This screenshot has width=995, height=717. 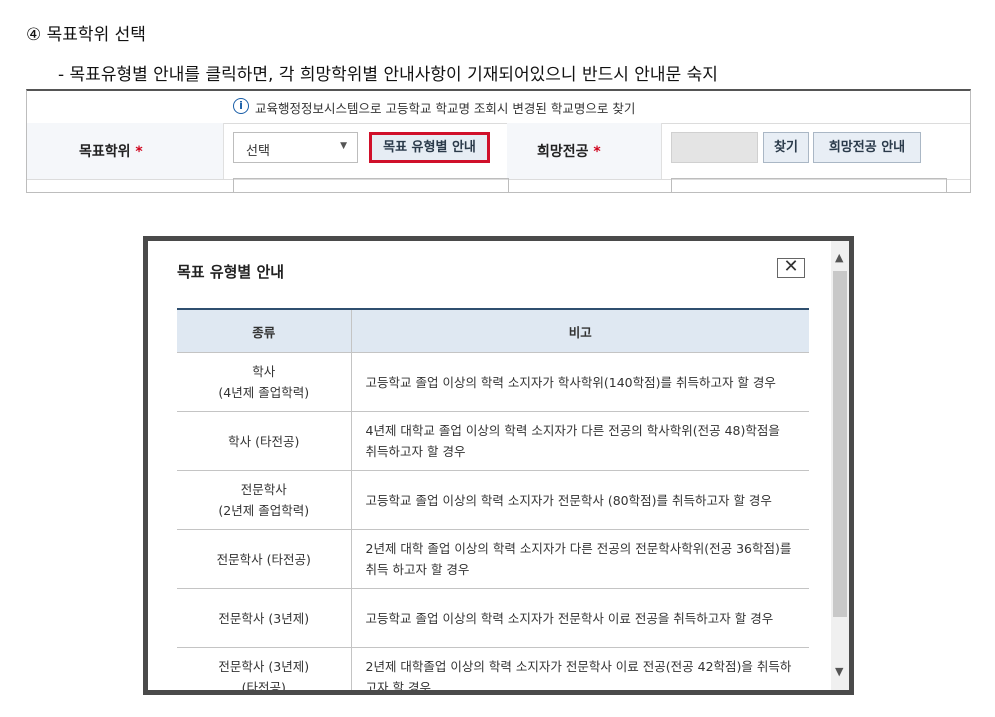 What do you see at coordinates (264, 382) in the screenshot?
I see `type-cell: 학사 (4년제 졸업학력)` at bounding box center [264, 382].